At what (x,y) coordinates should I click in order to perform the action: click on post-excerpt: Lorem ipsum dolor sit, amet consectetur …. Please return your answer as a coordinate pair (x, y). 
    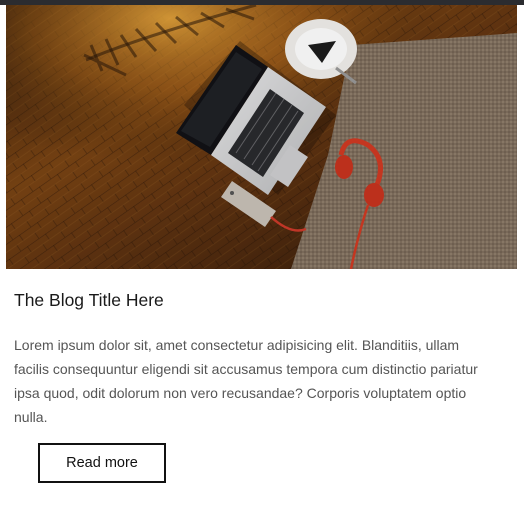
    Looking at the image, I should click on (246, 381).